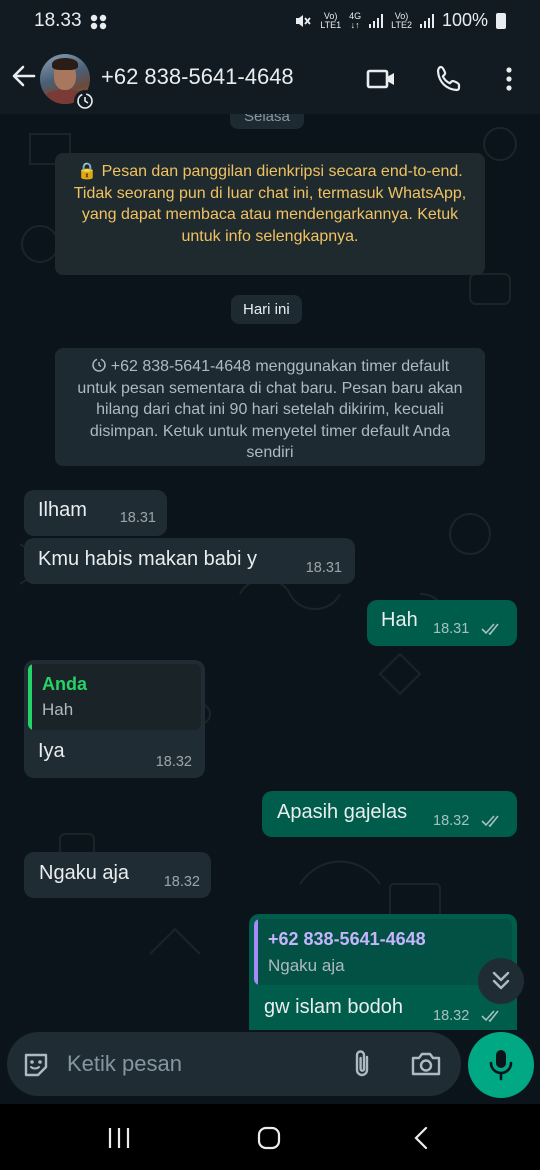 The image size is (540, 1170). I want to click on quote-text: Ngaku aja, so click(306, 965).